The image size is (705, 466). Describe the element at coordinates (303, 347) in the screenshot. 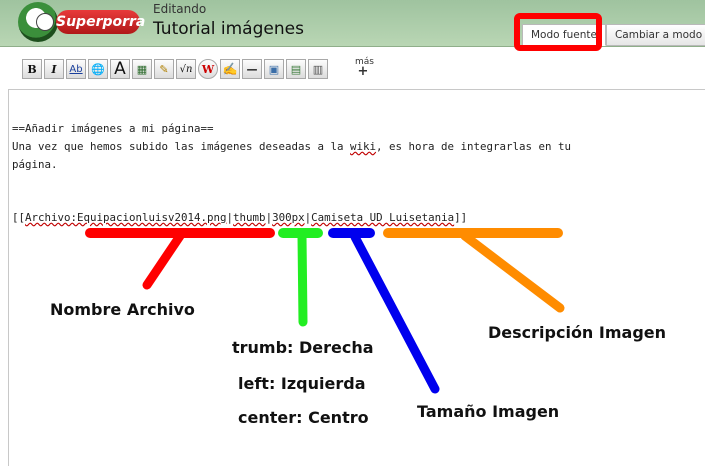

I see `annotation-thumb-right: trumb: Derecha` at that location.